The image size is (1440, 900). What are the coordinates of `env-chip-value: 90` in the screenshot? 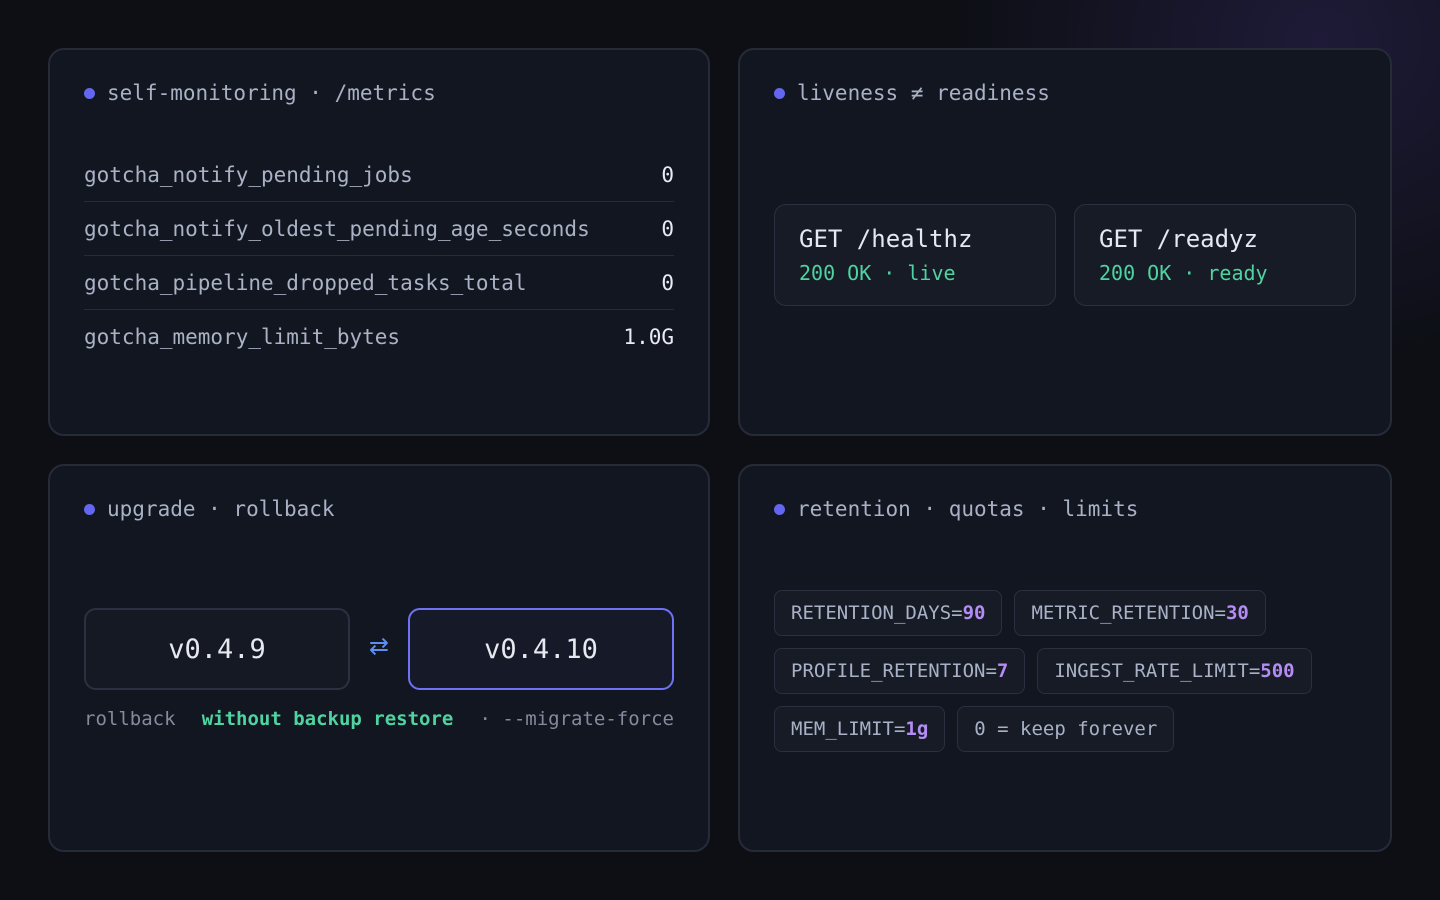 It's located at (974, 613).